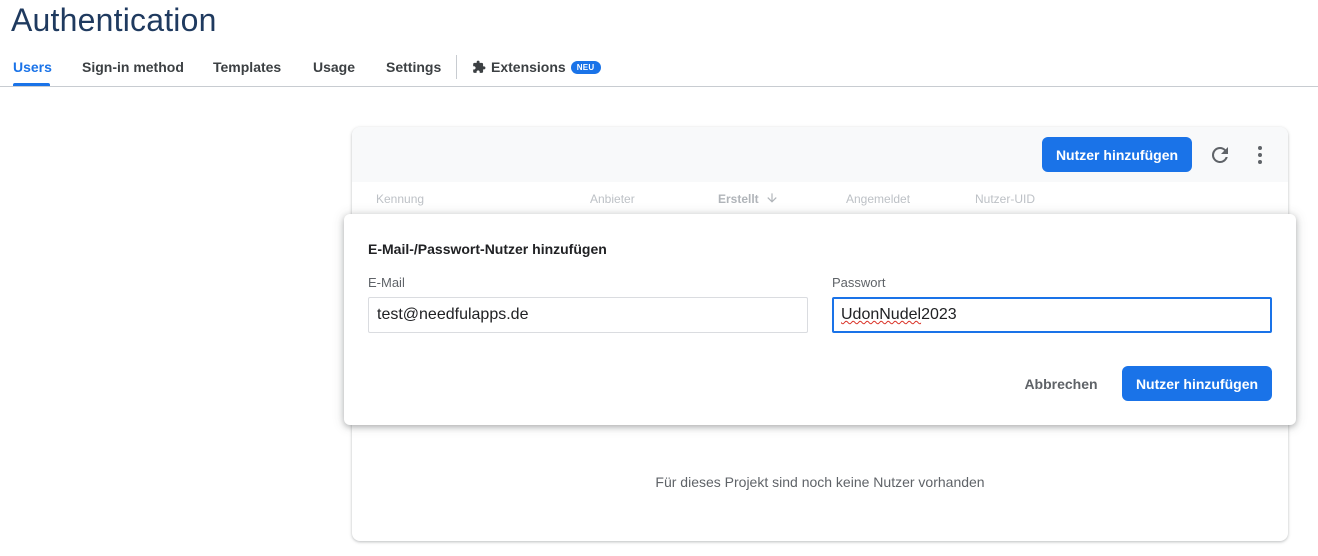  I want to click on tab-templates: Templates, so click(247, 67).